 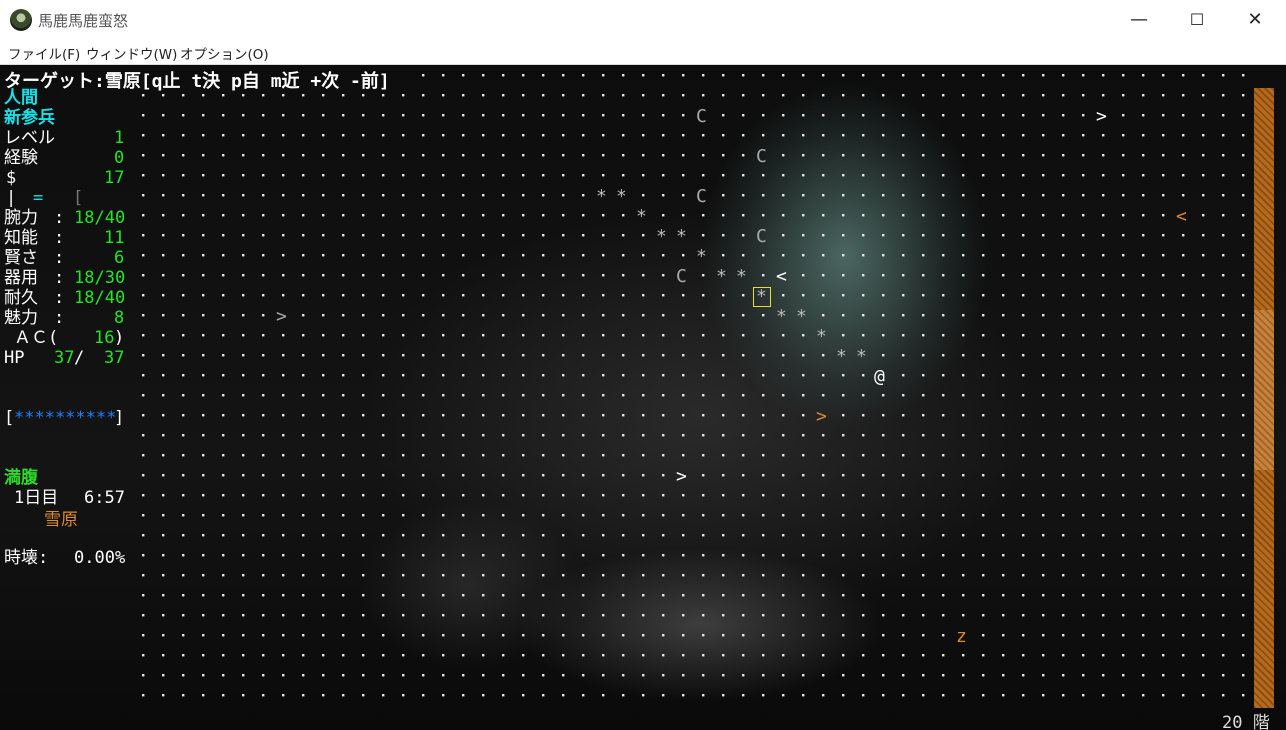 I want to click on menu-window: ウィンドウ(W), so click(x=131, y=53).